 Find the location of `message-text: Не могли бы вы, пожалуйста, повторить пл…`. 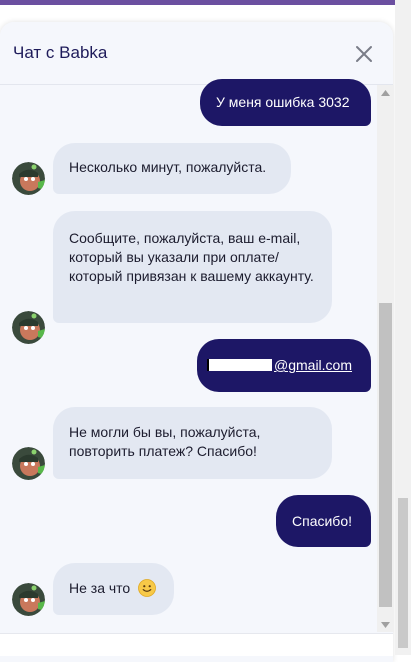

message-text: Не могли бы вы, пожалуйста, повторить пл… is located at coordinates (165, 441).